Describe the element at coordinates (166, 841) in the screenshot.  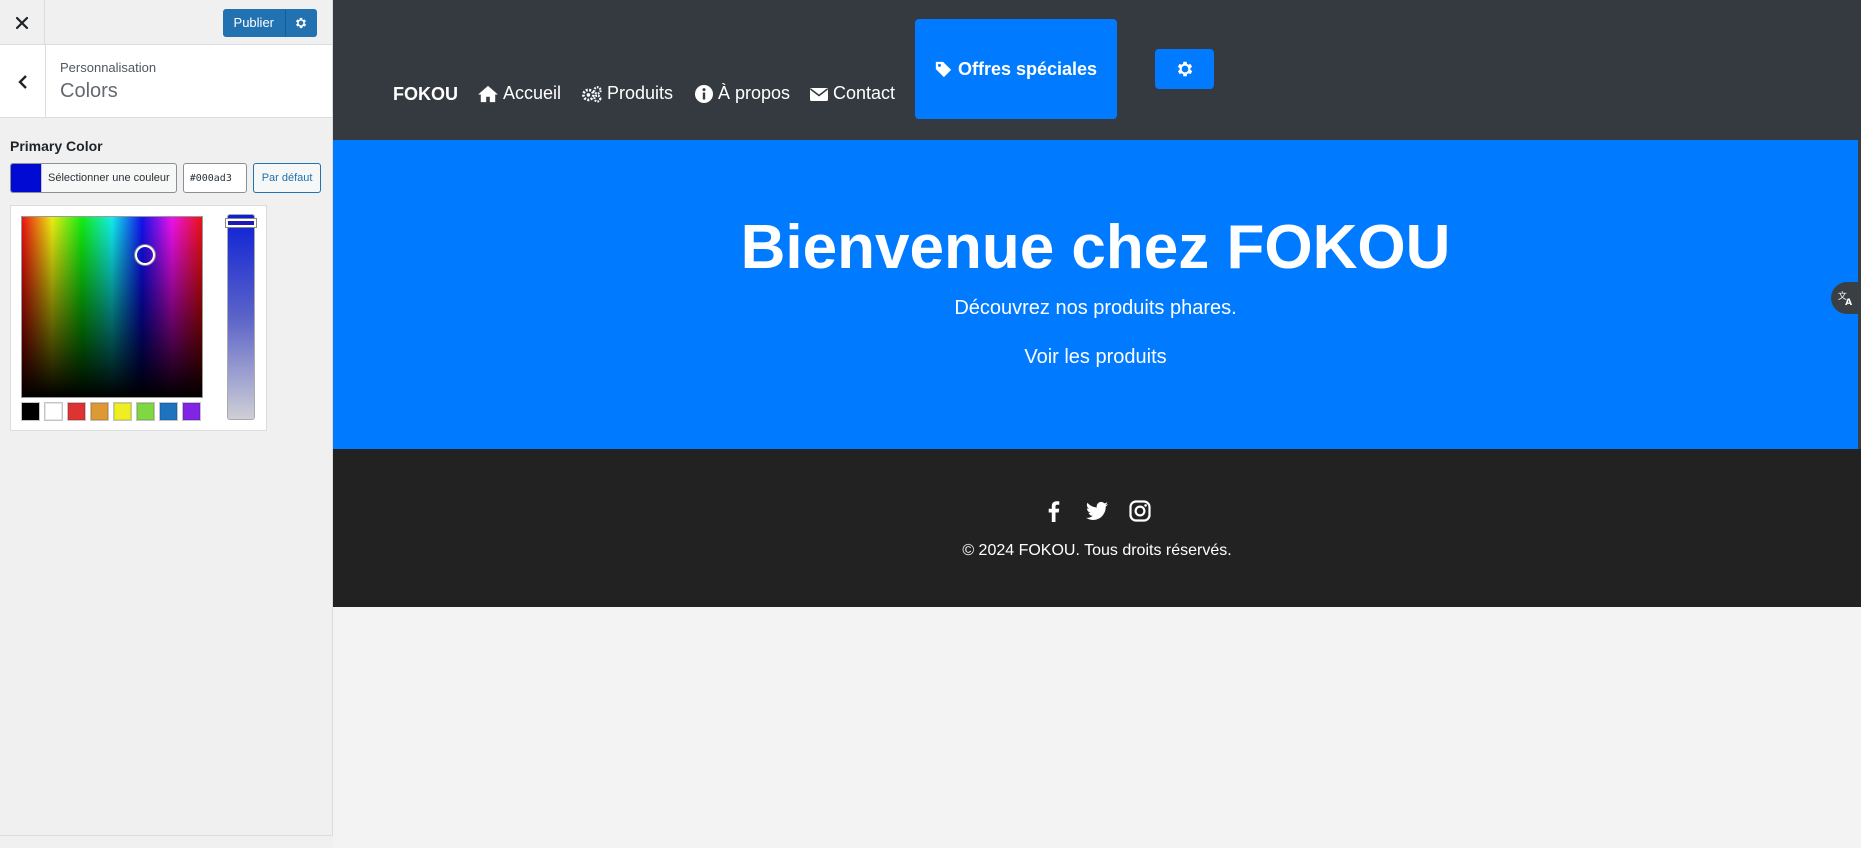
I see `sidebar-footer` at that location.